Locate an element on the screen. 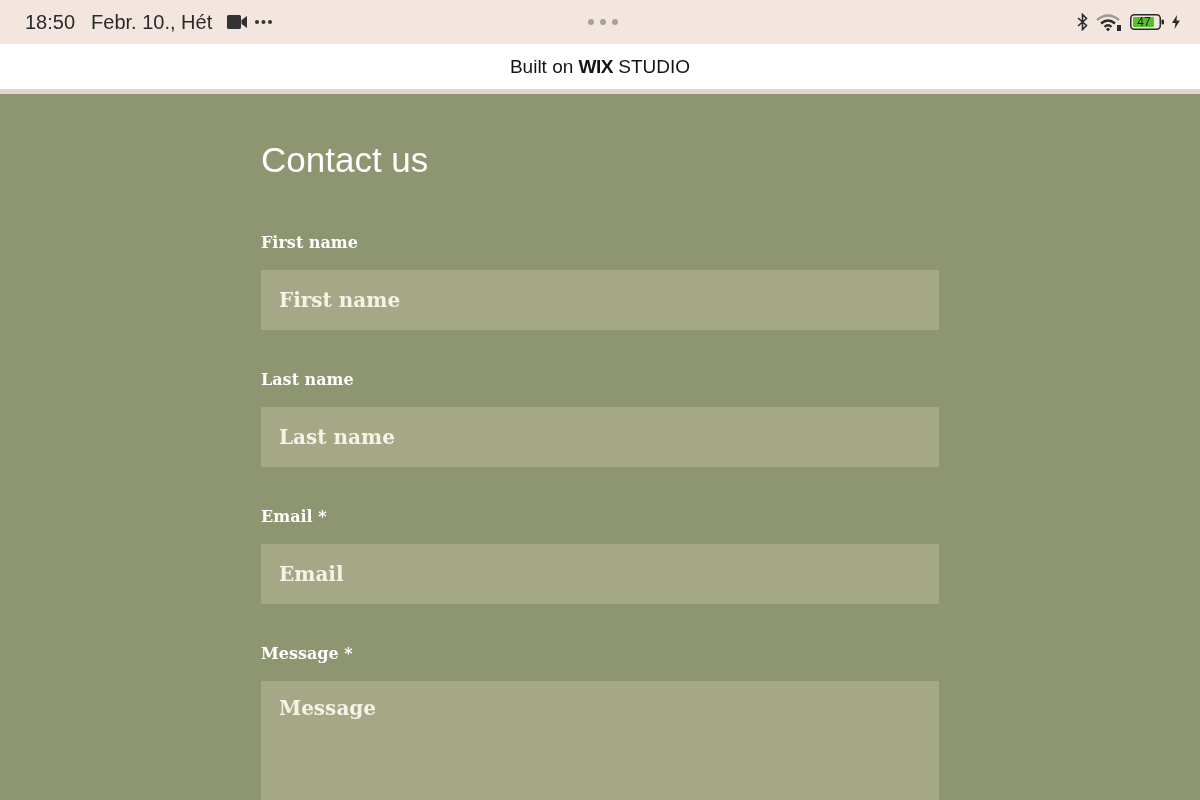 This screenshot has height=800, width=1200. field-label: Last name is located at coordinates (308, 380).